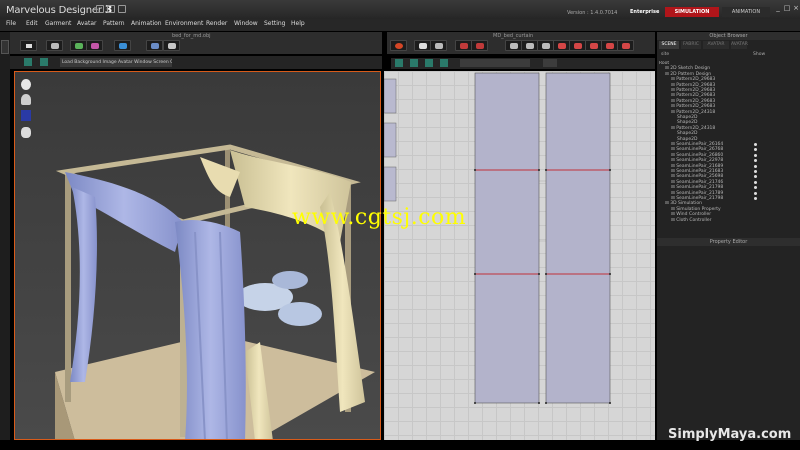 Image resolution: width=800 pixels, height=450 pixels. What do you see at coordinates (728, 36) in the screenshot?
I see `object-browser-title: Object Browser` at bounding box center [728, 36].